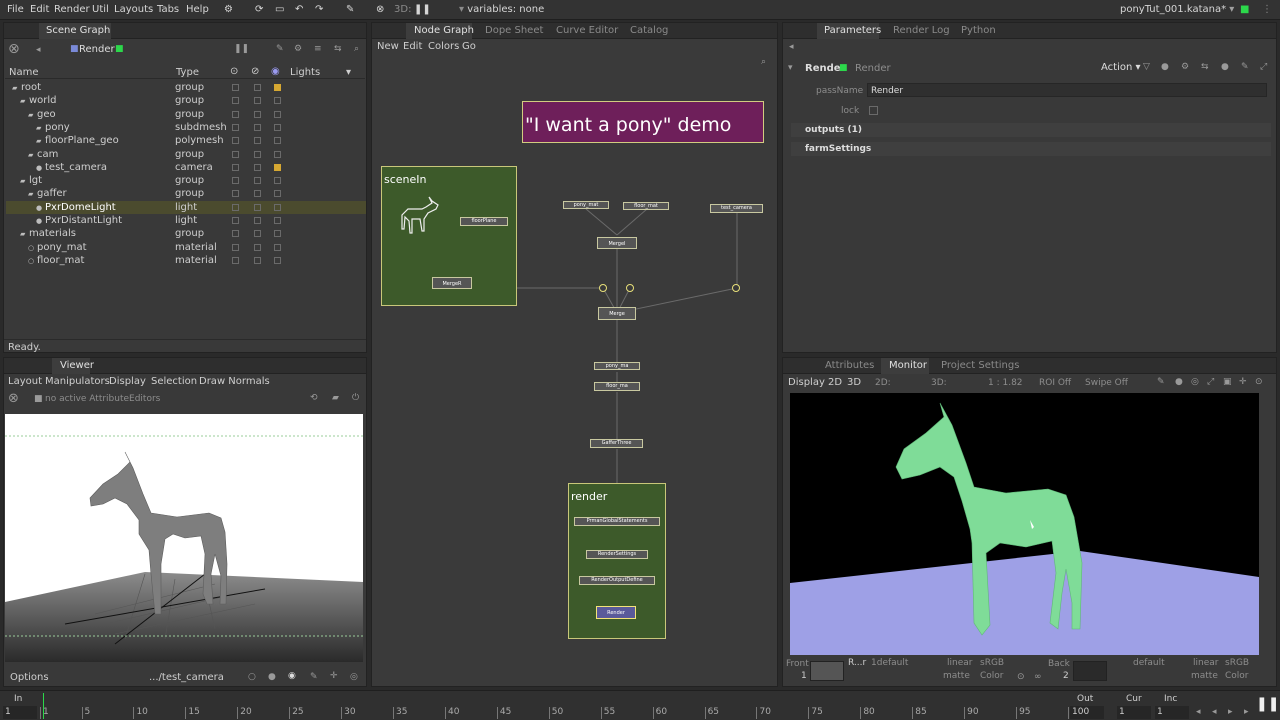  Describe the element at coordinates (1259, 382) in the screenshot. I see `target-icon: ⊙` at that location.